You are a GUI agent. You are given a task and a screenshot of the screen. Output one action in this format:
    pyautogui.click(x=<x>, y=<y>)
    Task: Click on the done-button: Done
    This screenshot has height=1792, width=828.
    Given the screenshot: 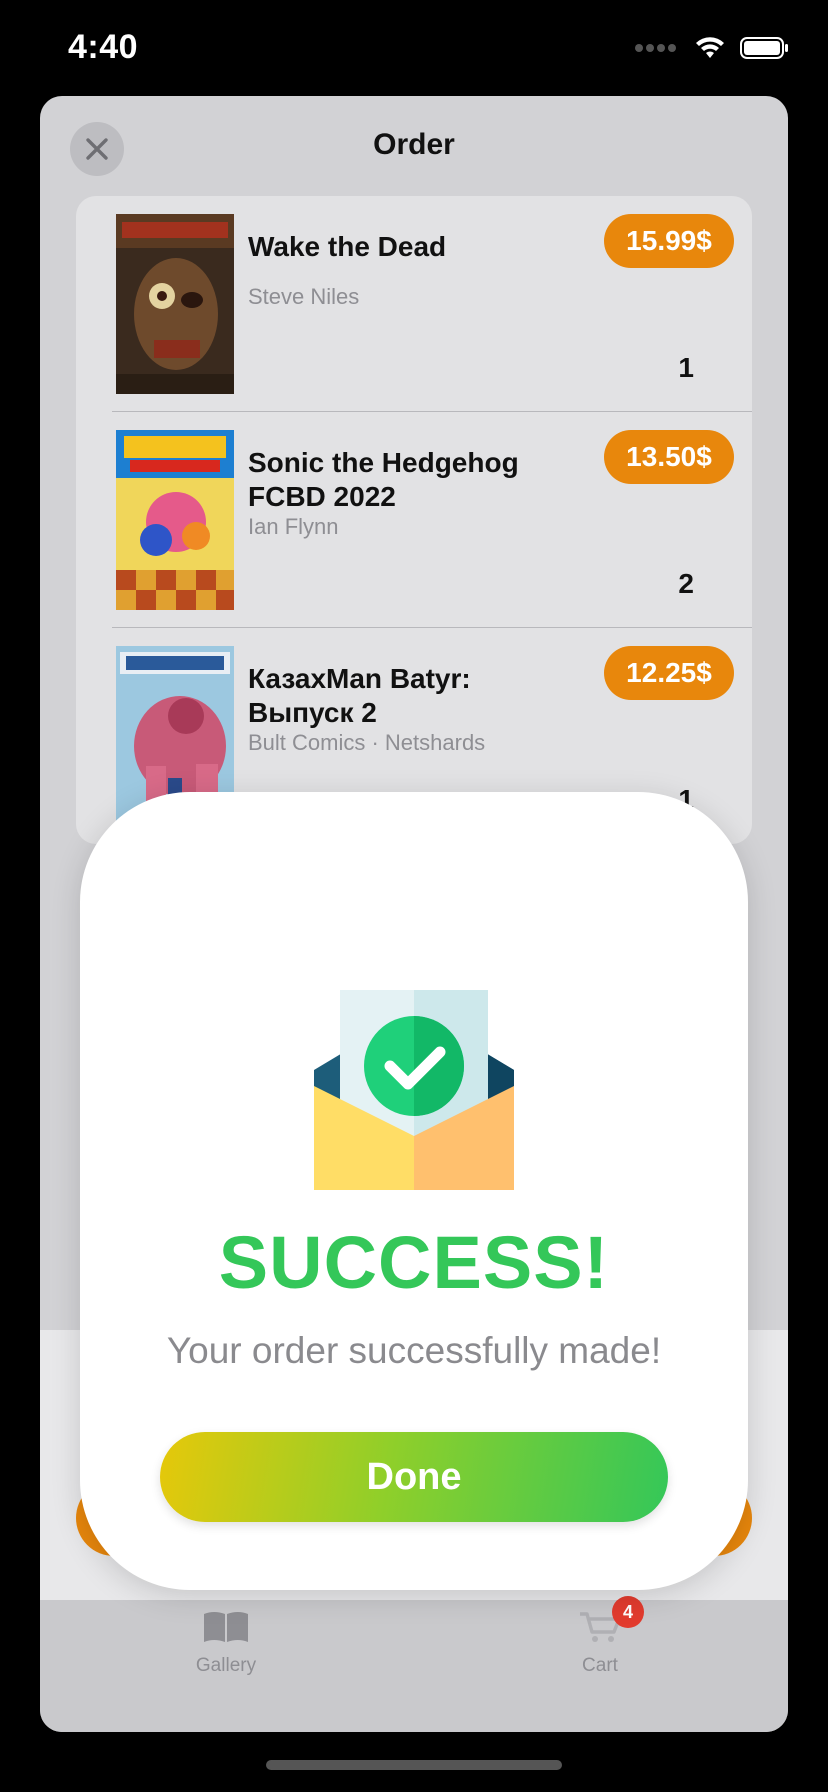 What is the action you would take?
    pyautogui.click(x=414, y=1477)
    